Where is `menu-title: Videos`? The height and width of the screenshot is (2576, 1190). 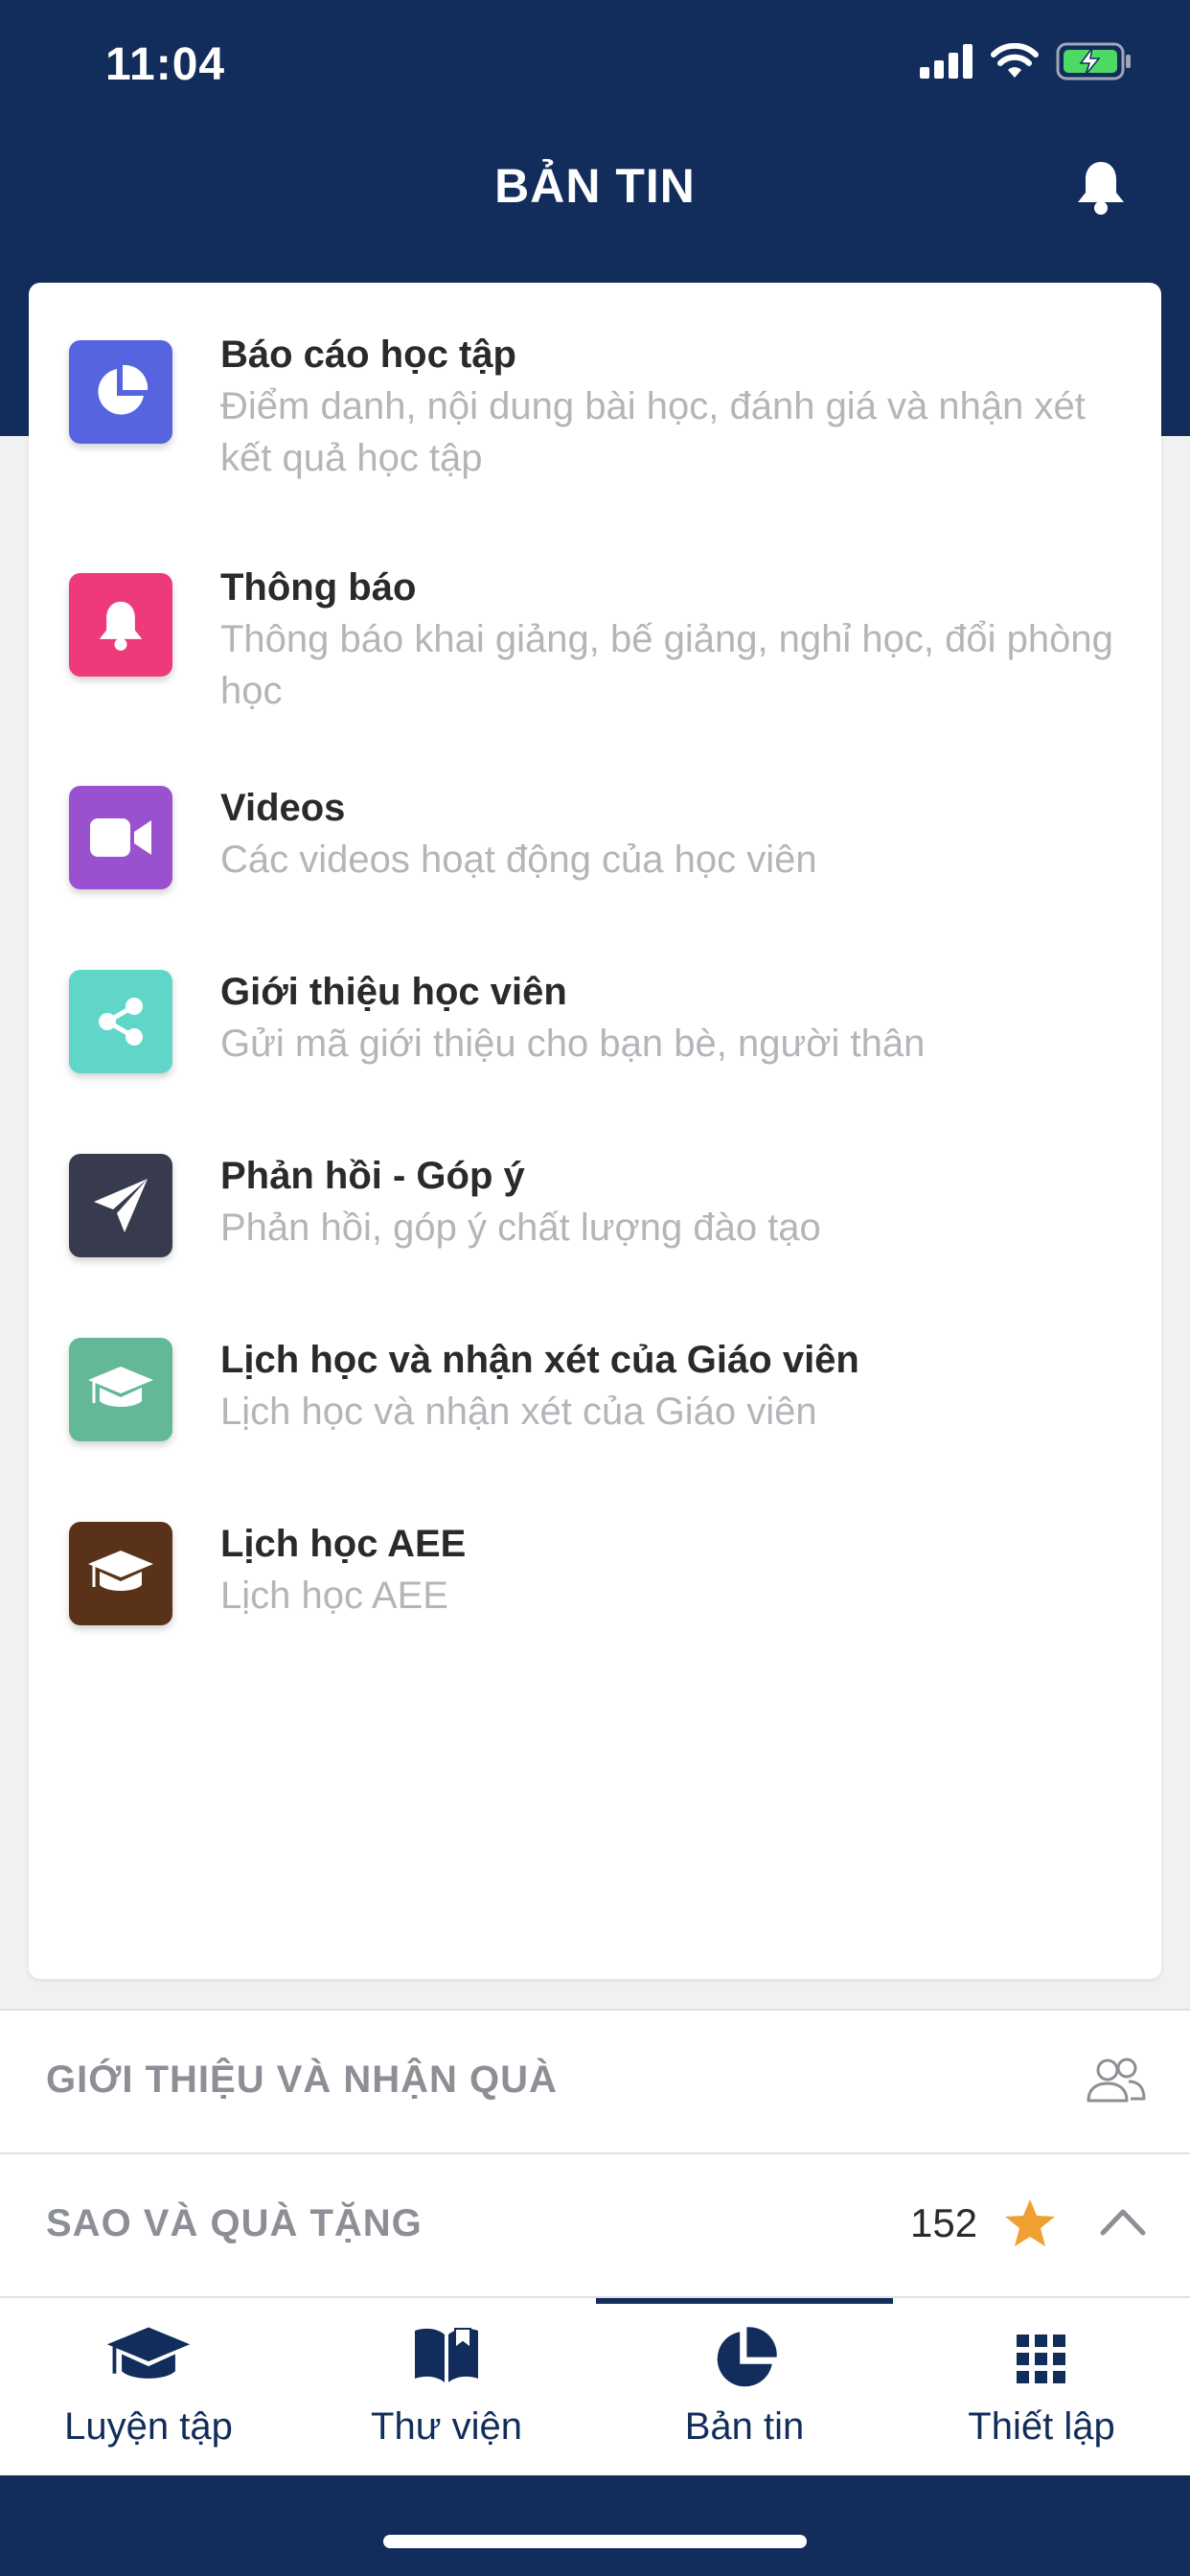 menu-title: Videos is located at coordinates (283, 808).